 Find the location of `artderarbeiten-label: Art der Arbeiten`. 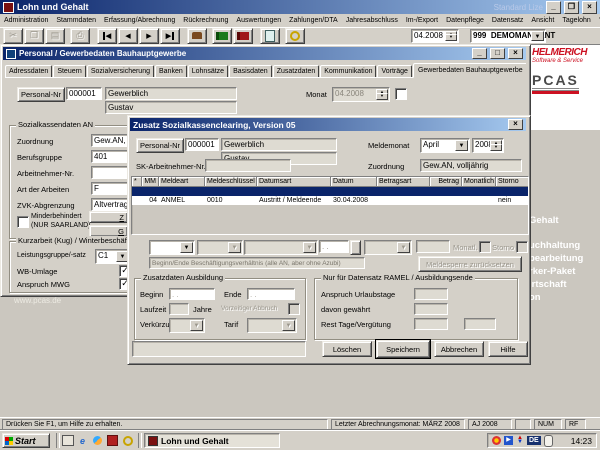

artderarbeiten-label: Art der Arbeiten is located at coordinates (43, 189).